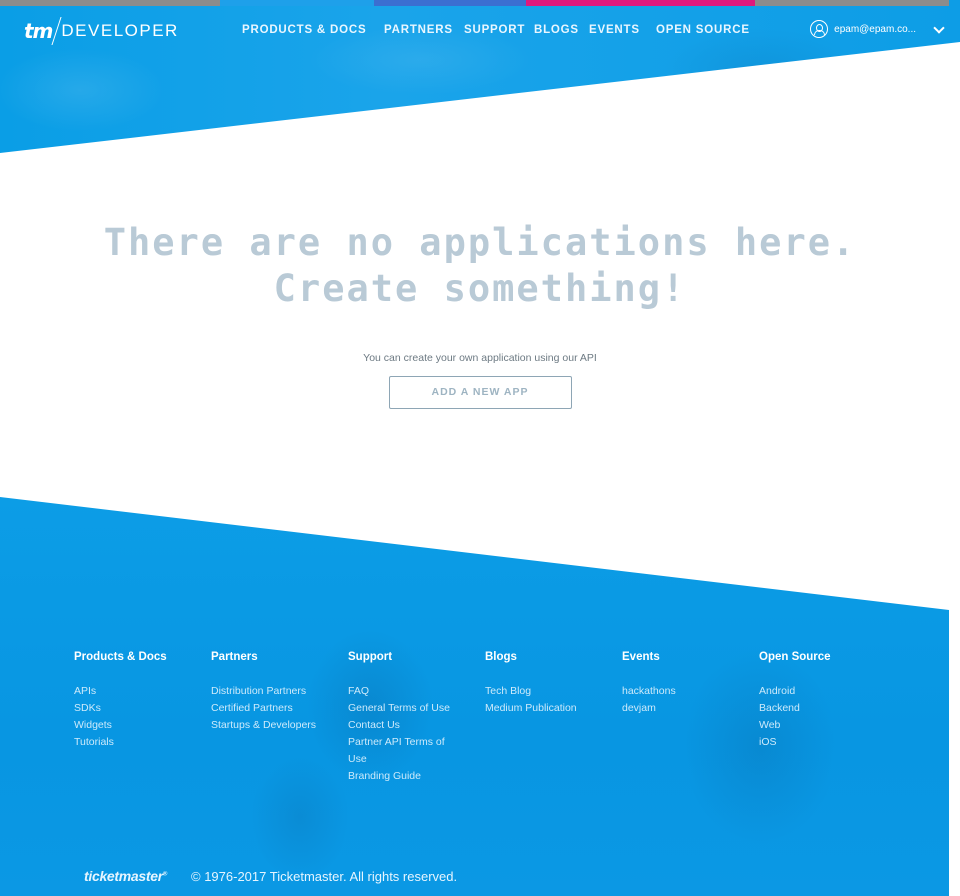  Describe the element at coordinates (480, 242) in the screenshot. I see `headline-line-1: There are no applications here.` at that location.